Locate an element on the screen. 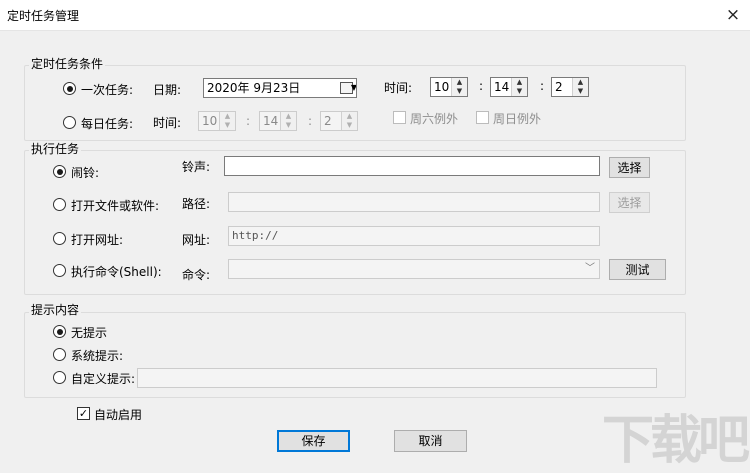 This screenshot has height=473, width=750. once-task-radio is located at coordinates (69, 88).